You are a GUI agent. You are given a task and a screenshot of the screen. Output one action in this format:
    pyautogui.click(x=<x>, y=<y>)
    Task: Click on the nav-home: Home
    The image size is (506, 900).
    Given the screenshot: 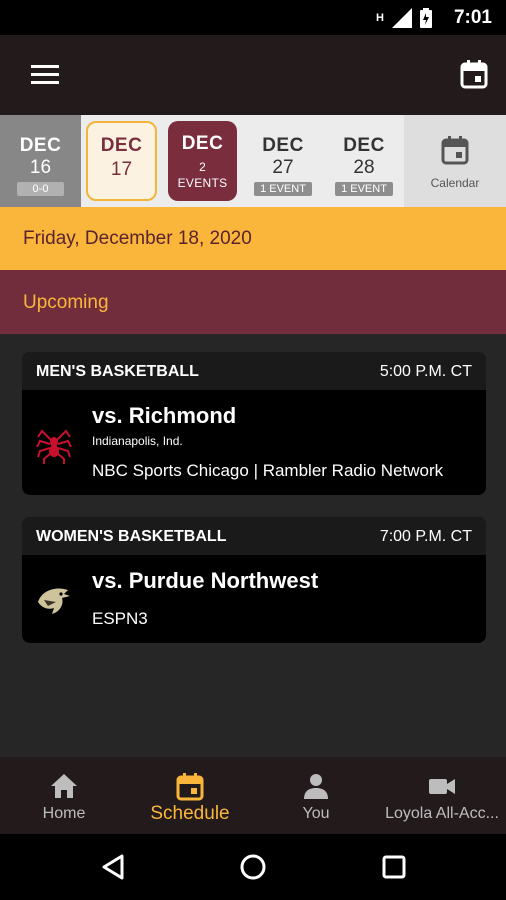 What is the action you would take?
    pyautogui.click(x=64, y=795)
    